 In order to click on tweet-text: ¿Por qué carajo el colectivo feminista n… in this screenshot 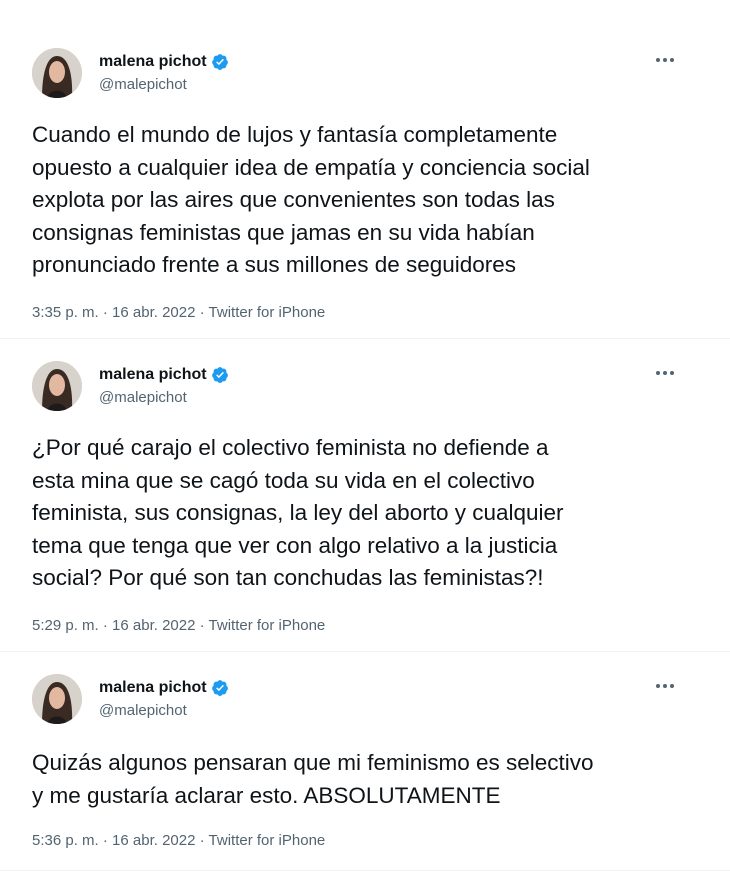, I will do `click(298, 512)`.